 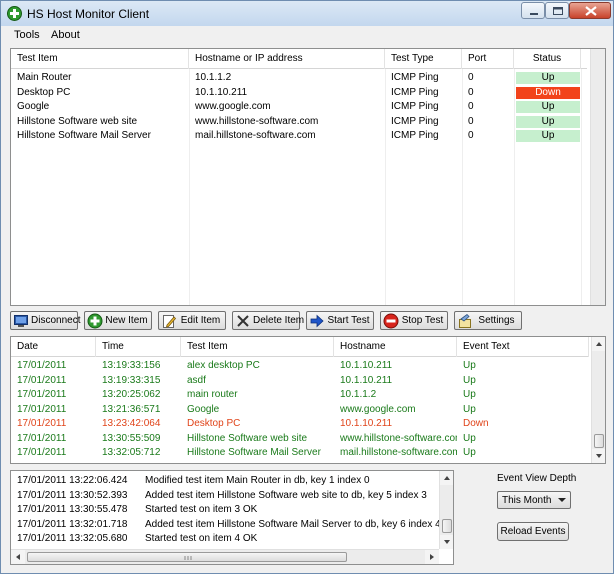 I want to click on start-test-label: Start Test, so click(x=348, y=320).